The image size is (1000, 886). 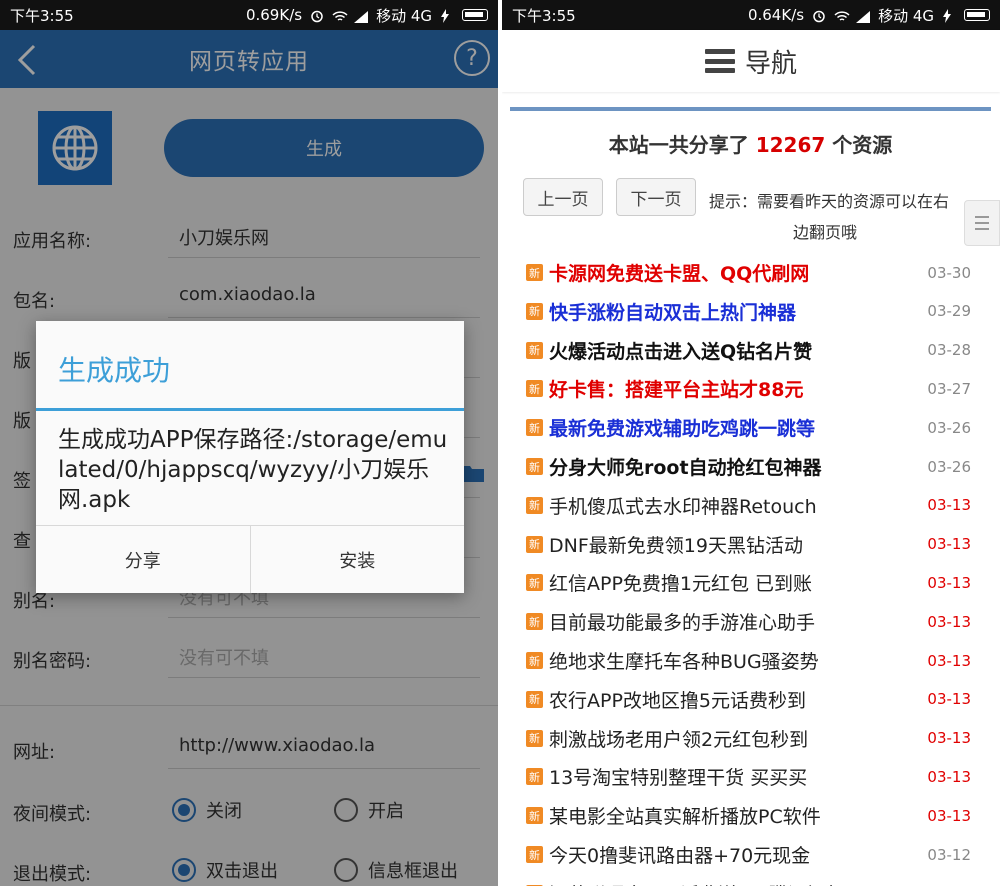 I want to click on list-item-title: 快手涨粉自动双击上热门神器, so click(x=734, y=311).